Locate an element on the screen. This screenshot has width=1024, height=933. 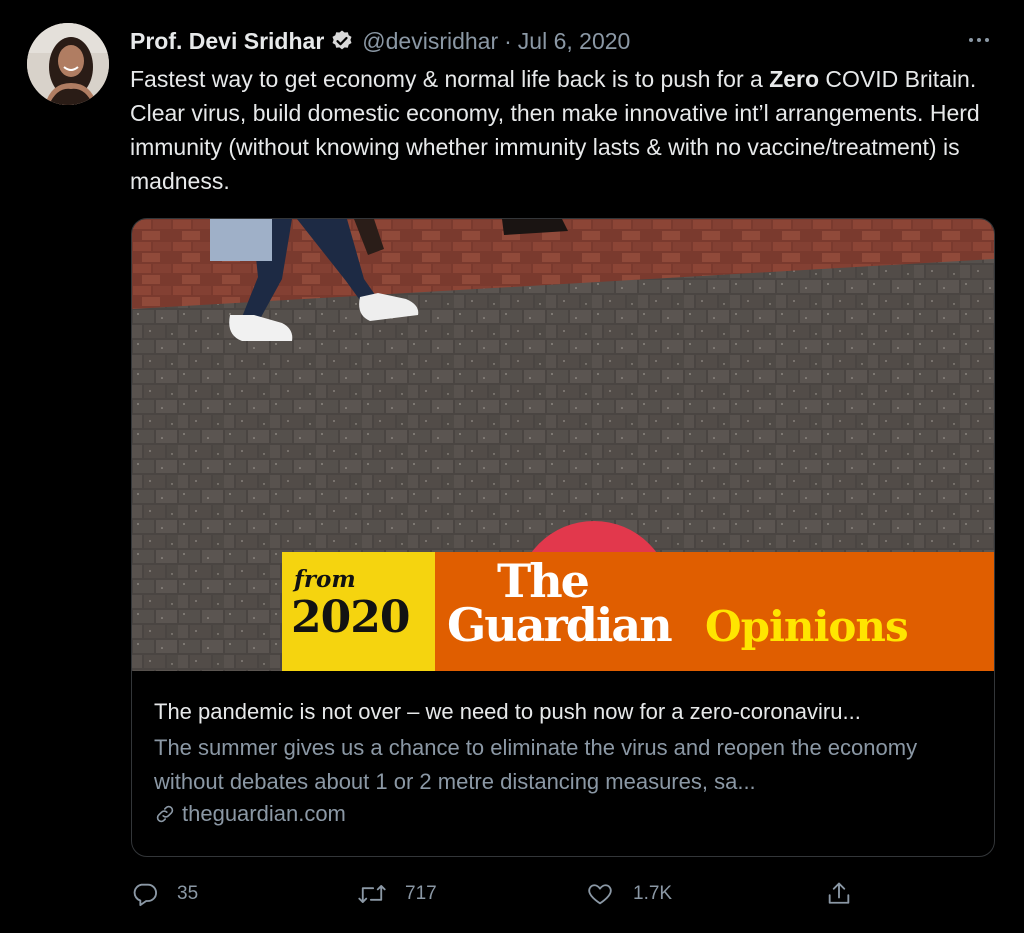
more-options-icon is located at coordinates (979, 40).